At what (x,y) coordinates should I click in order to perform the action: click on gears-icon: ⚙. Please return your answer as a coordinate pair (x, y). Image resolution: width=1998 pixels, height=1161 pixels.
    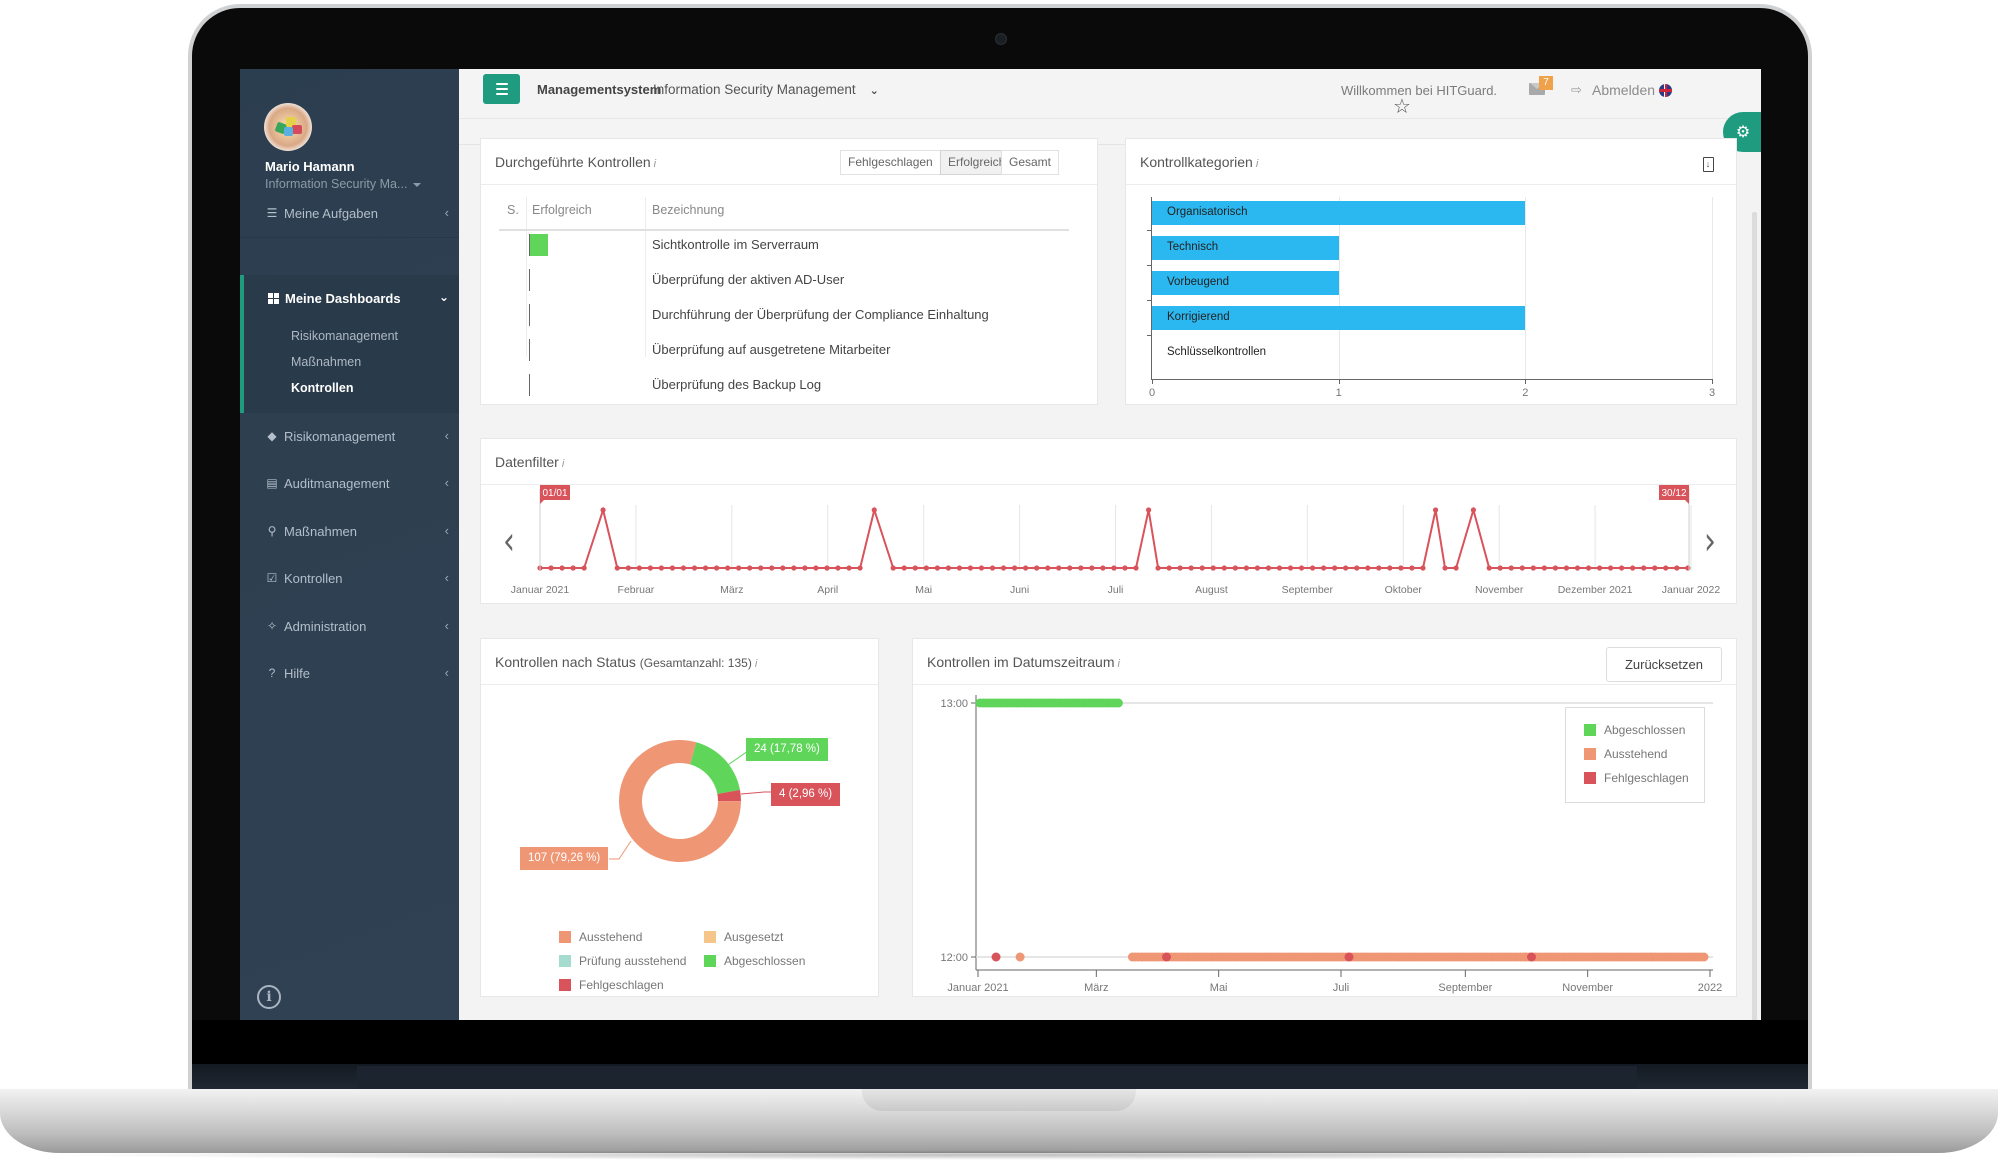
    Looking at the image, I should click on (1743, 132).